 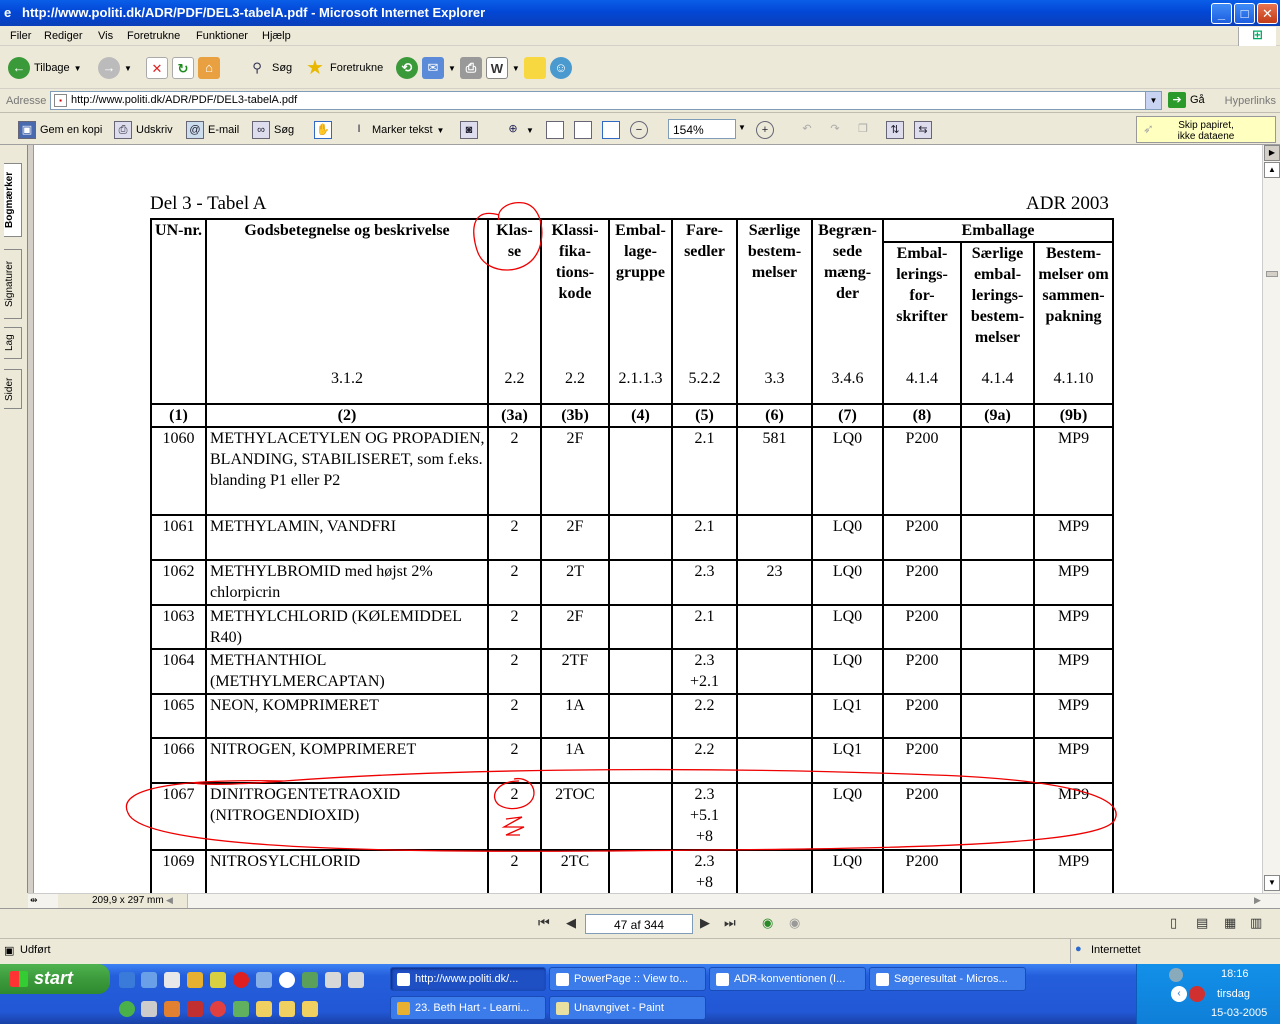 What do you see at coordinates (560, 68) in the screenshot?
I see `messenger-icon: ☺` at bounding box center [560, 68].